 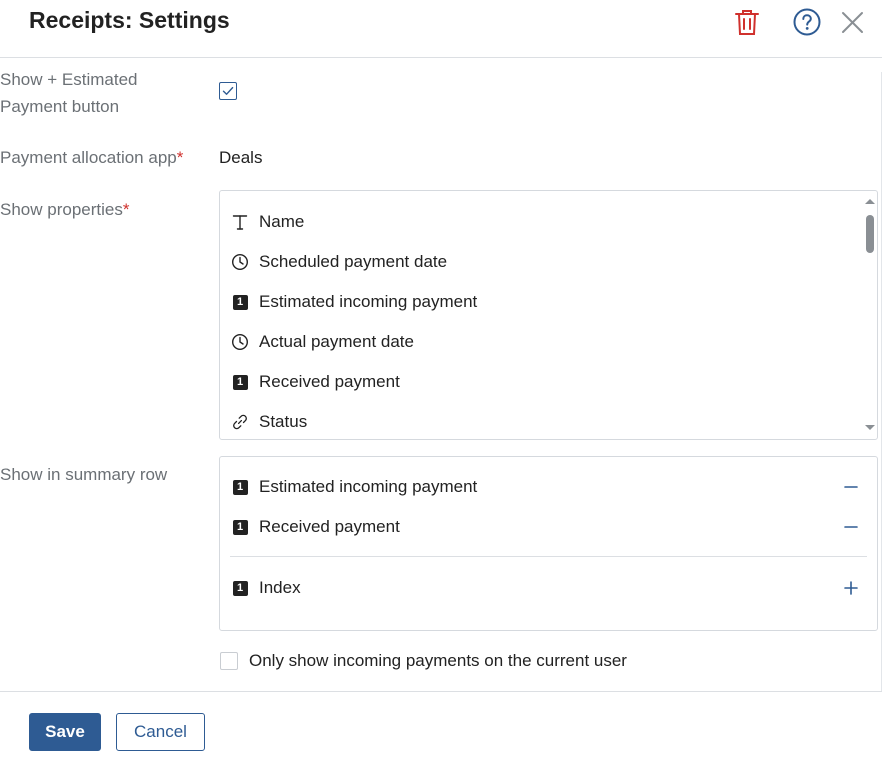 What do you see at coordinates (88, 157) in the screenshot?
I see `allocation-label-text: Payment allocation app` at bounding box center [88, 157].